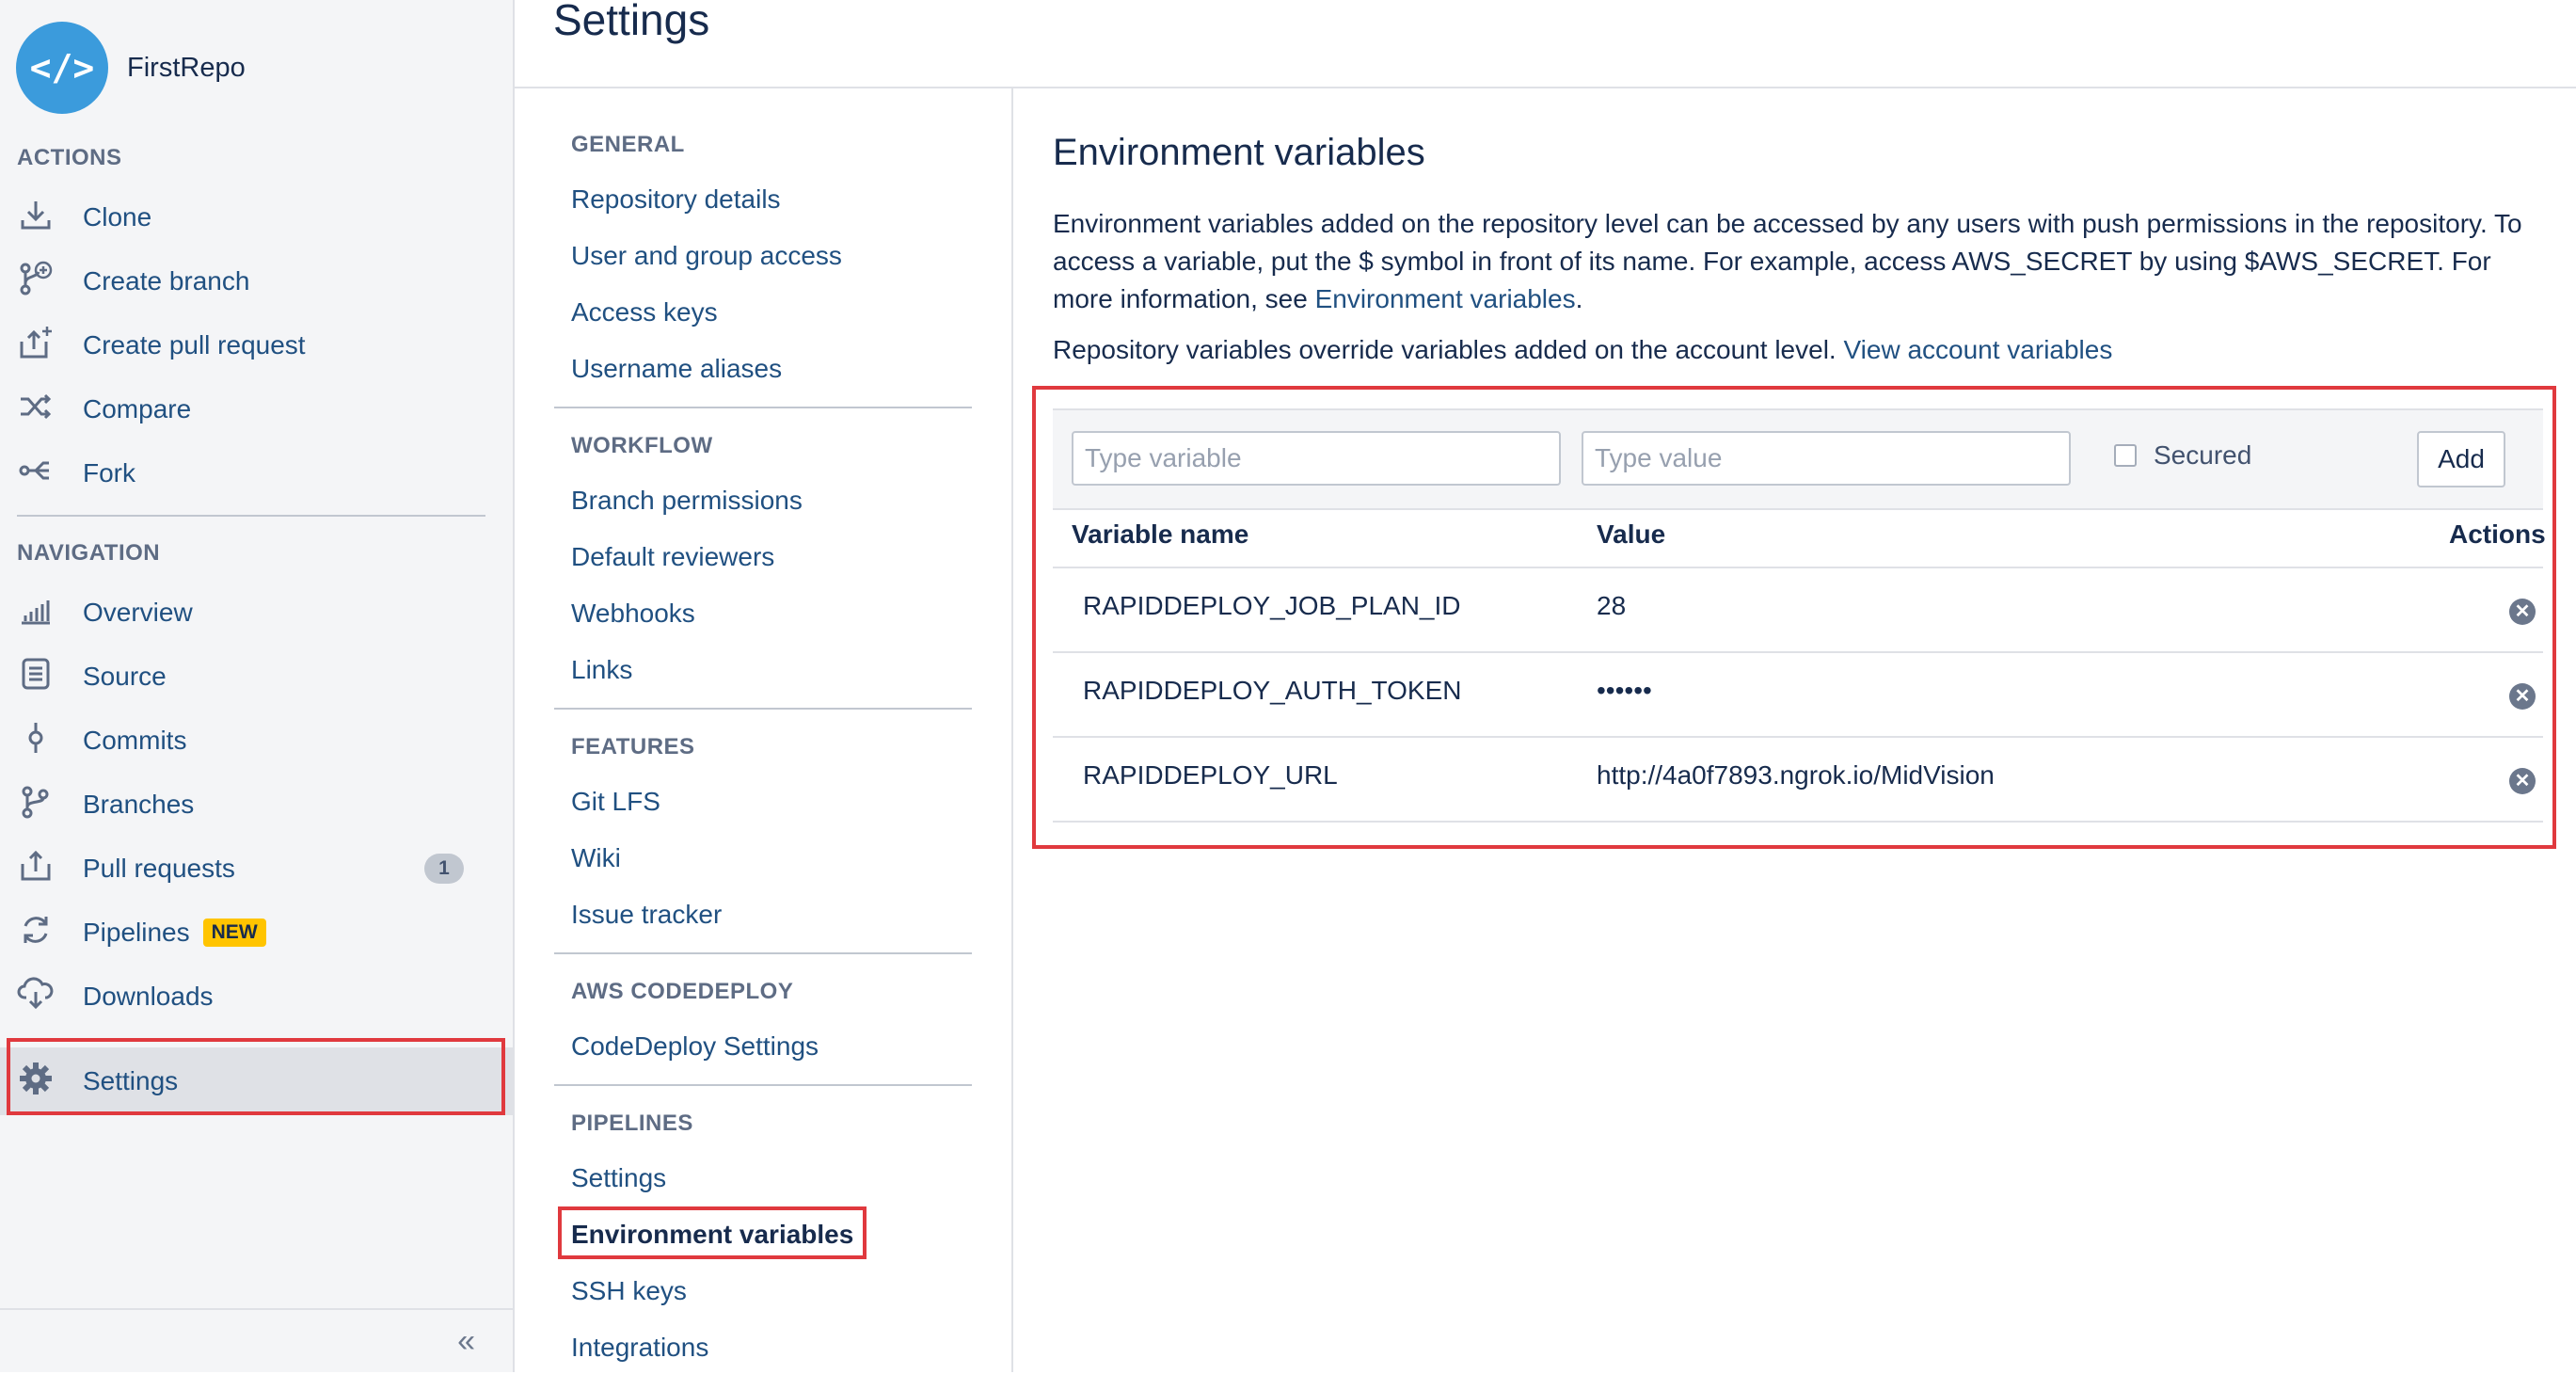  I want to click on nav-heading-workflow: WORKFLOW, so click(642, 445).